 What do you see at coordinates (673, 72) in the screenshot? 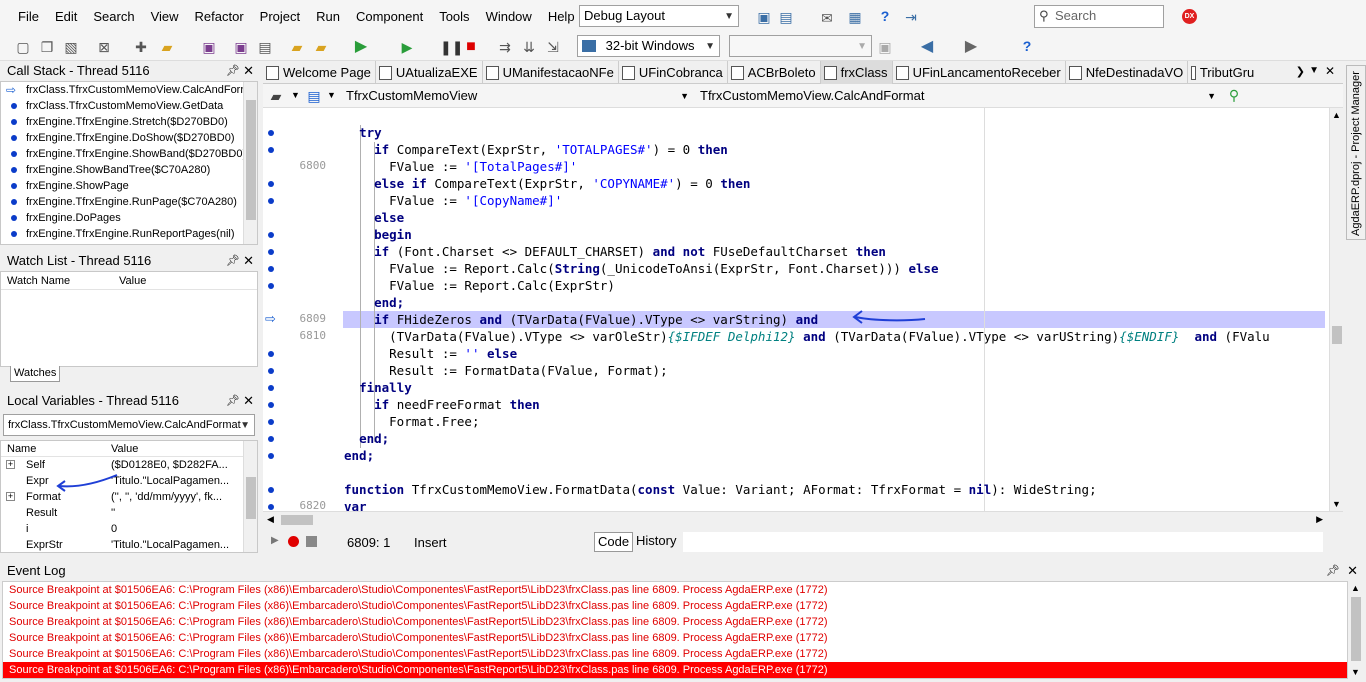
I see `tab-ufincobranca: UFinCobranca` at bounding box center [673, 72].